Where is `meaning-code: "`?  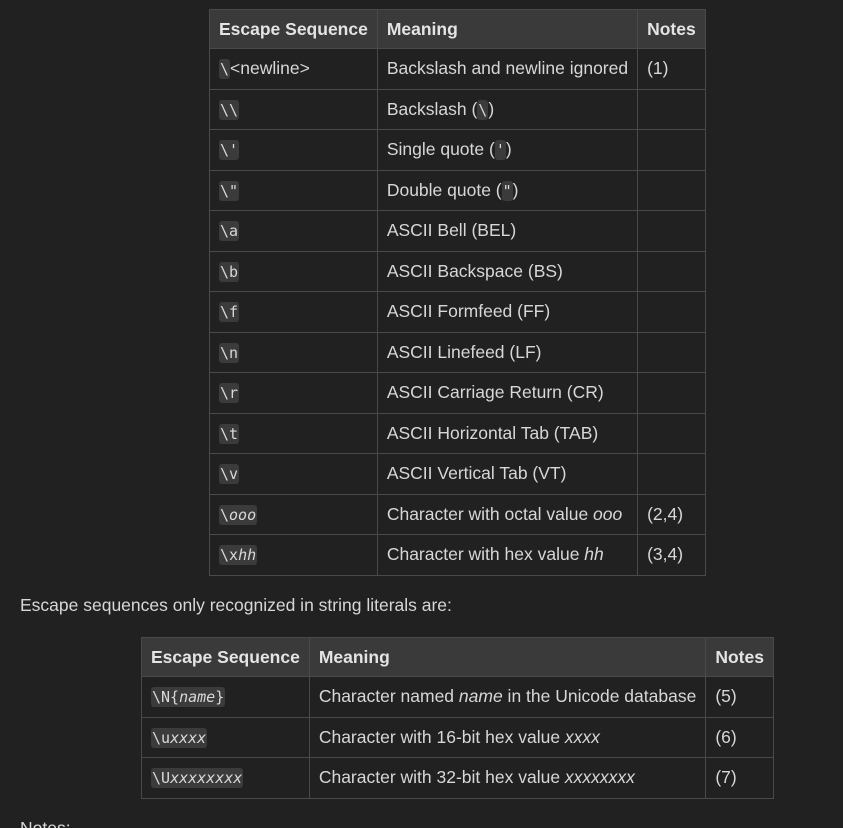
meaning-code: " is located at coordinates (507, 190).